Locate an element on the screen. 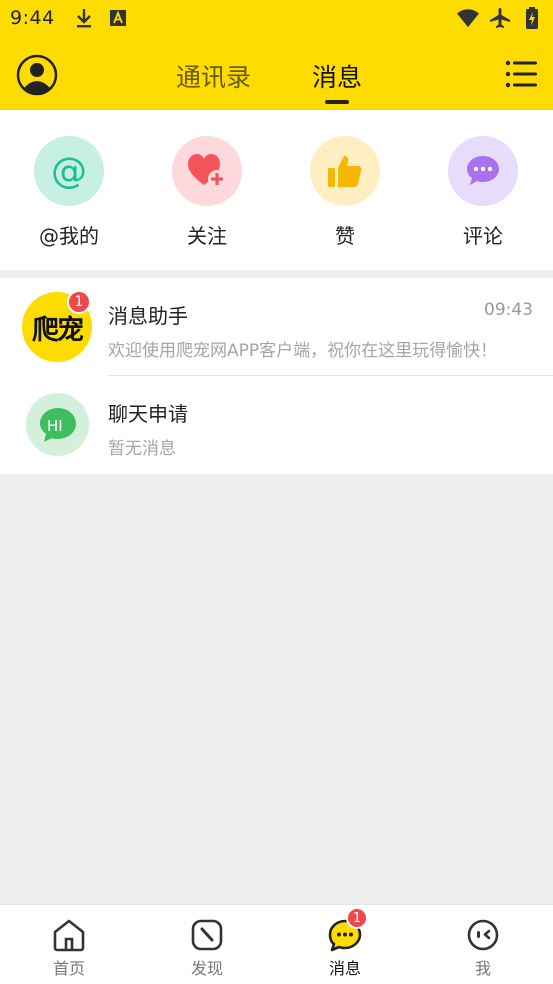 The image size is (553, 984). quick-action-label: 评论 is located at coordinates (483, 236).